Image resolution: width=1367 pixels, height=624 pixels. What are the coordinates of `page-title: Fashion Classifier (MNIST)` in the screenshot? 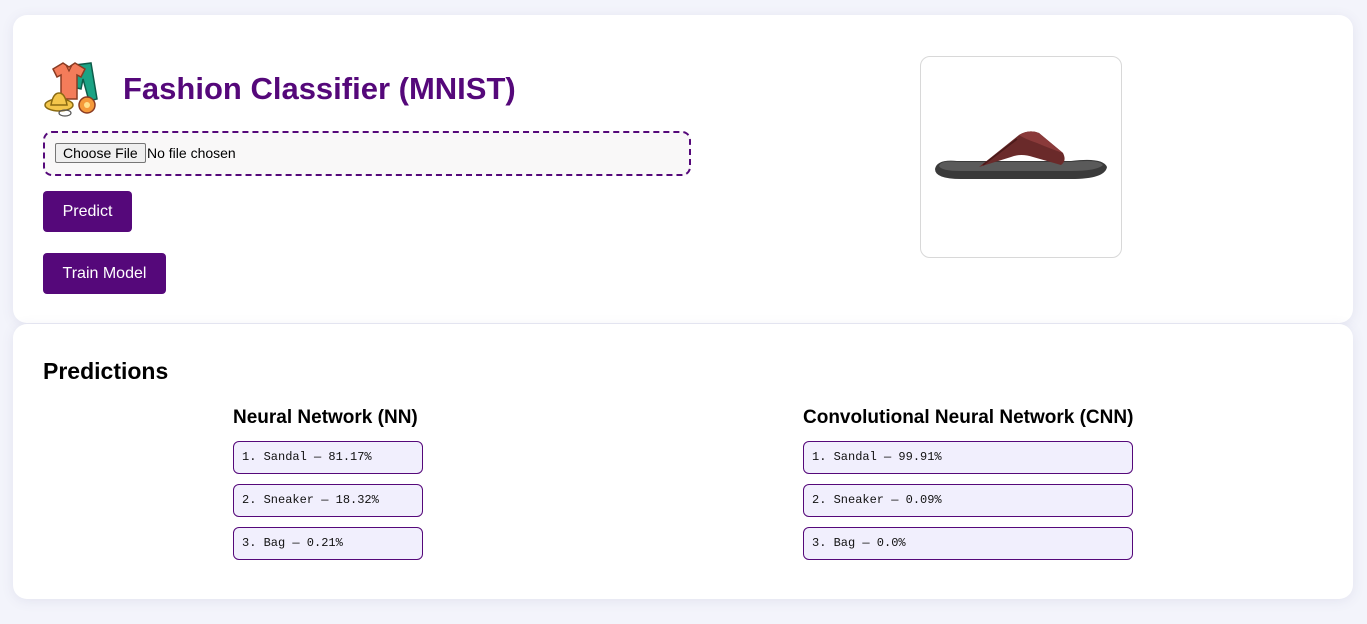 It's located at (319, 88).